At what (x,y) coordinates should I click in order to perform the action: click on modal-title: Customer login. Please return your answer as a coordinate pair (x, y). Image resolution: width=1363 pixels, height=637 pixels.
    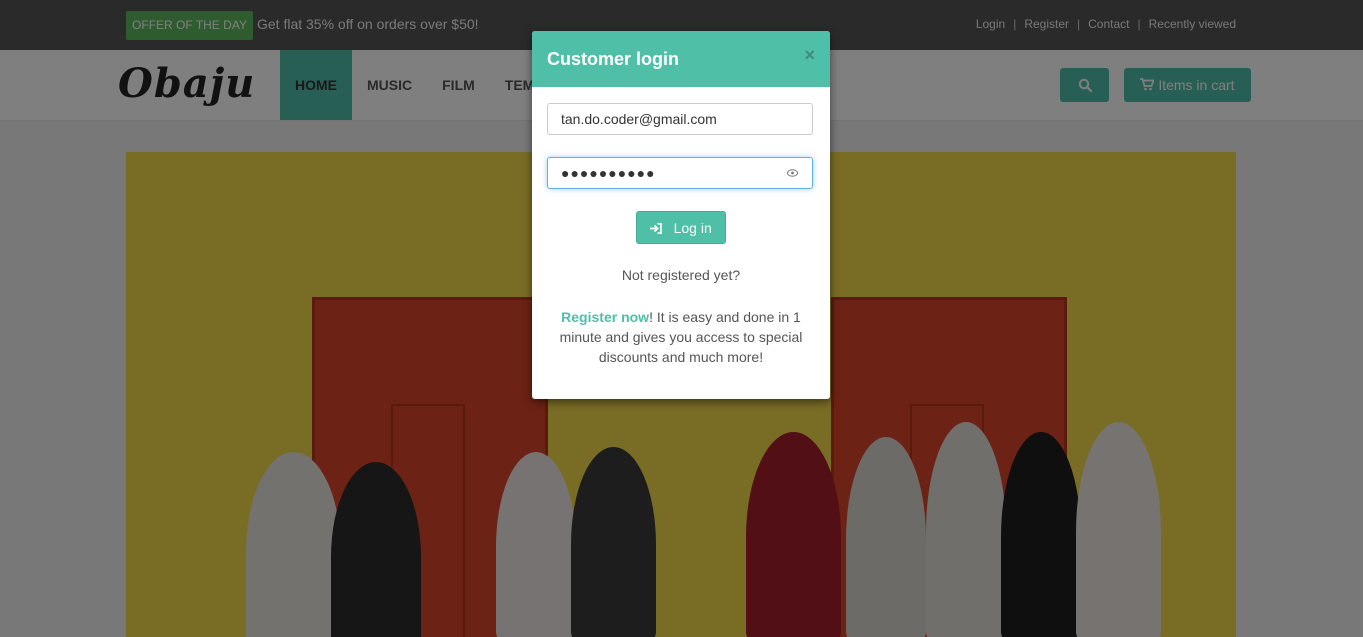
    Looking at the image, I should click on (613, 59).